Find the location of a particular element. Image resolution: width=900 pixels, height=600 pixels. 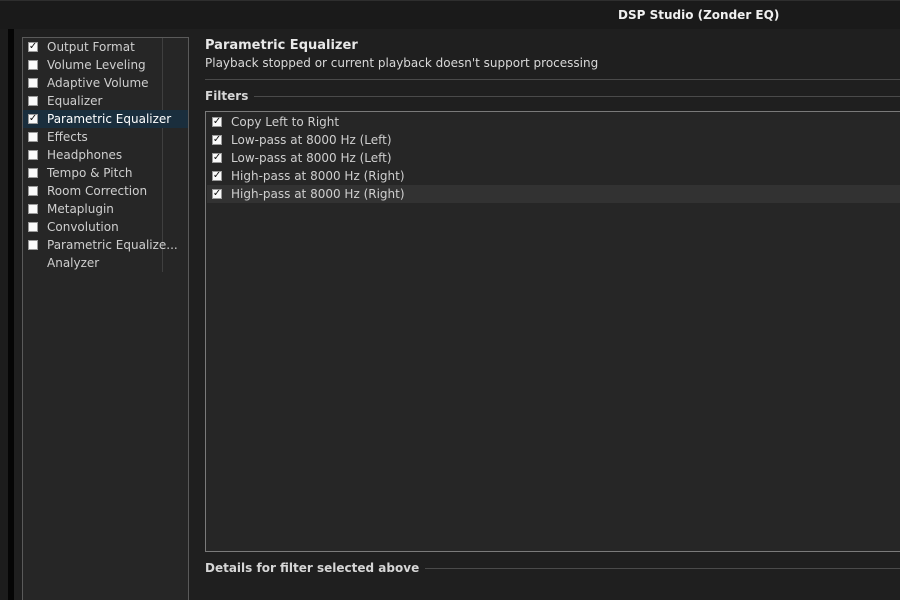

header-divider is located at coordinates (552, 79).